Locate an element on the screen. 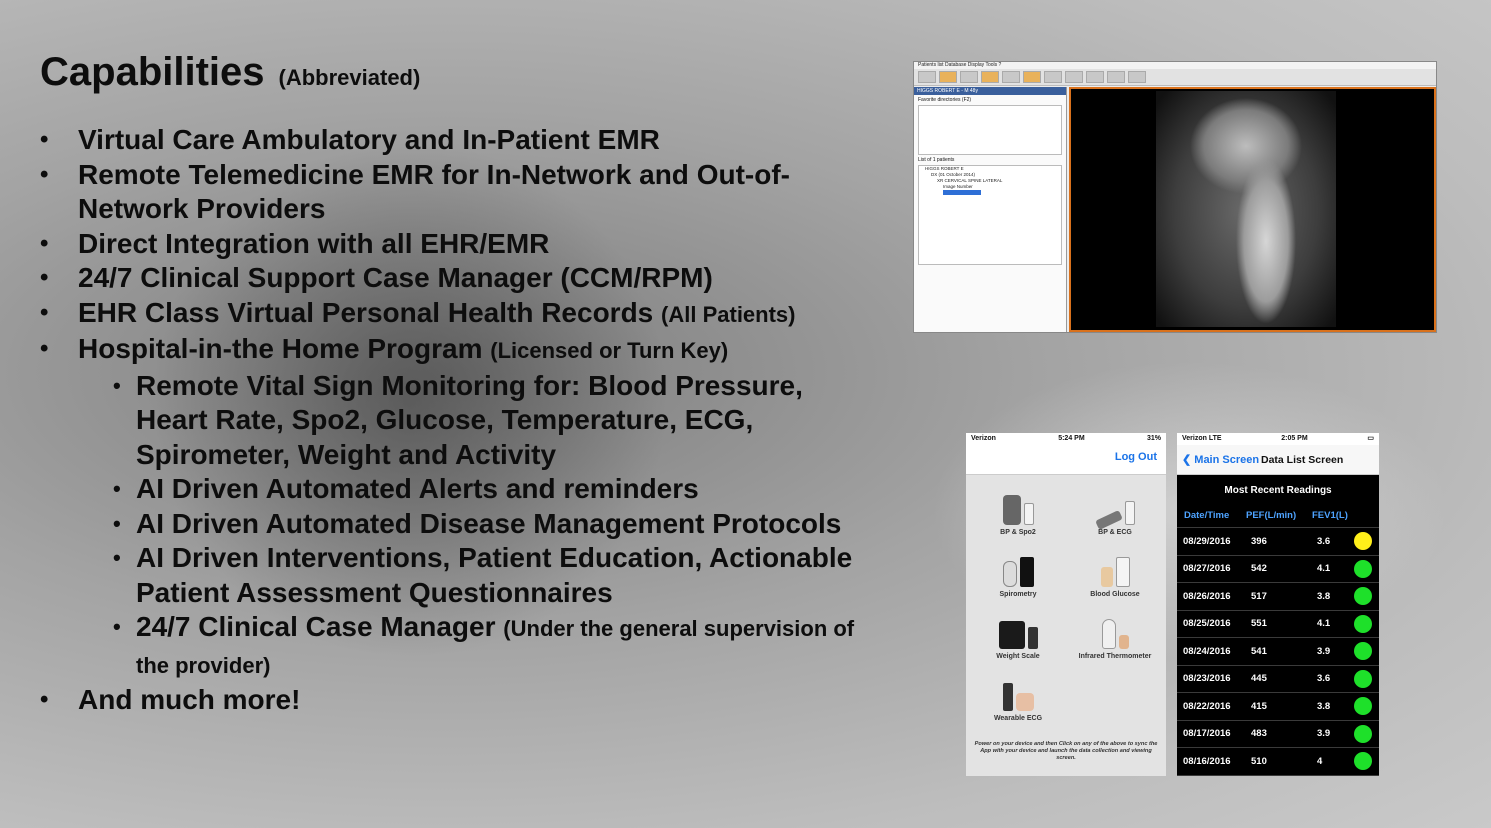  thermometer-icon is located at coordinates (1115, 629).